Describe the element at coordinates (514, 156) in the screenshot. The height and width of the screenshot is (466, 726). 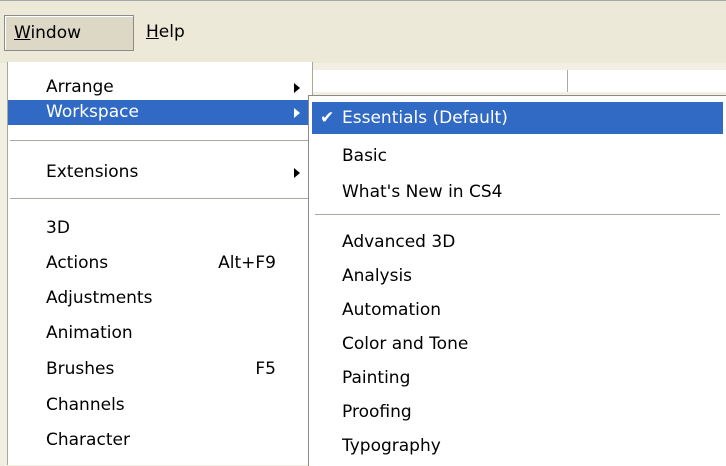
I see `workspace-item-basic: Basic` at that location.